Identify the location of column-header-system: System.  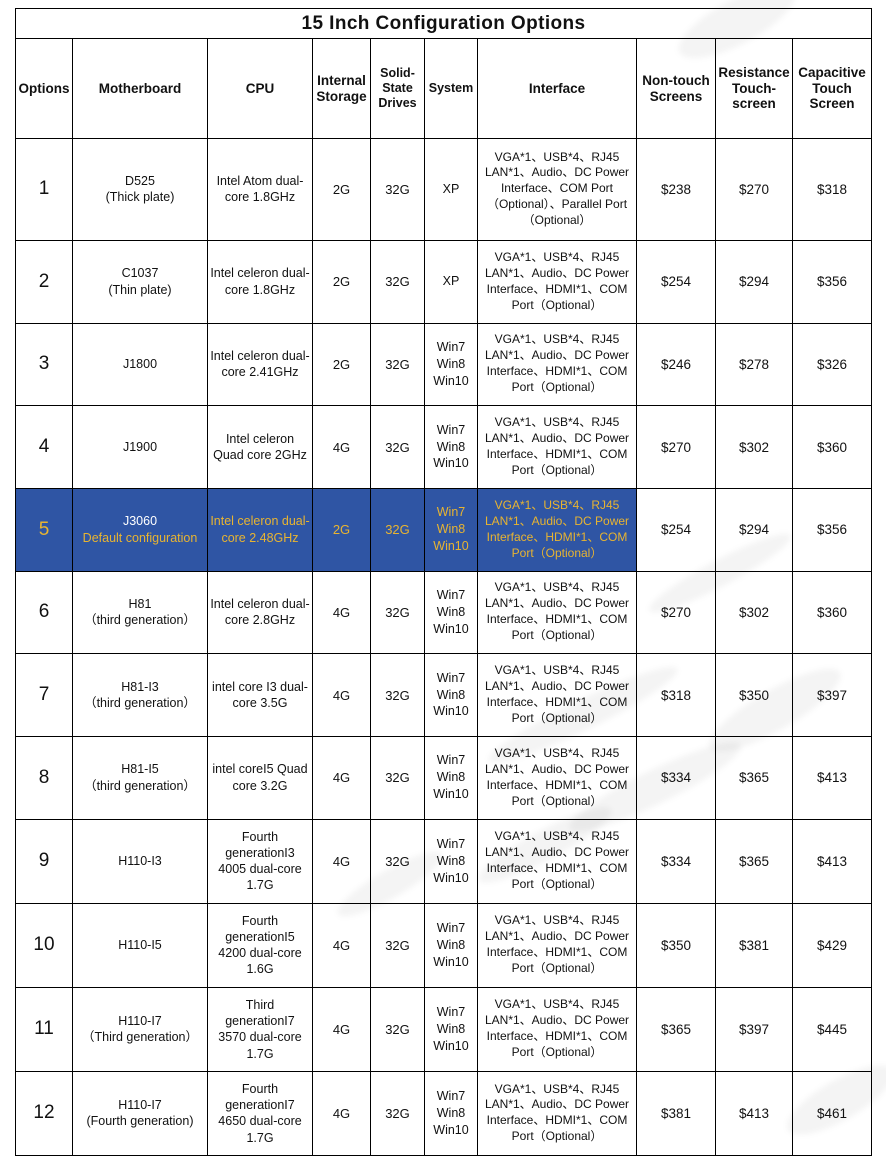
(451, 88).